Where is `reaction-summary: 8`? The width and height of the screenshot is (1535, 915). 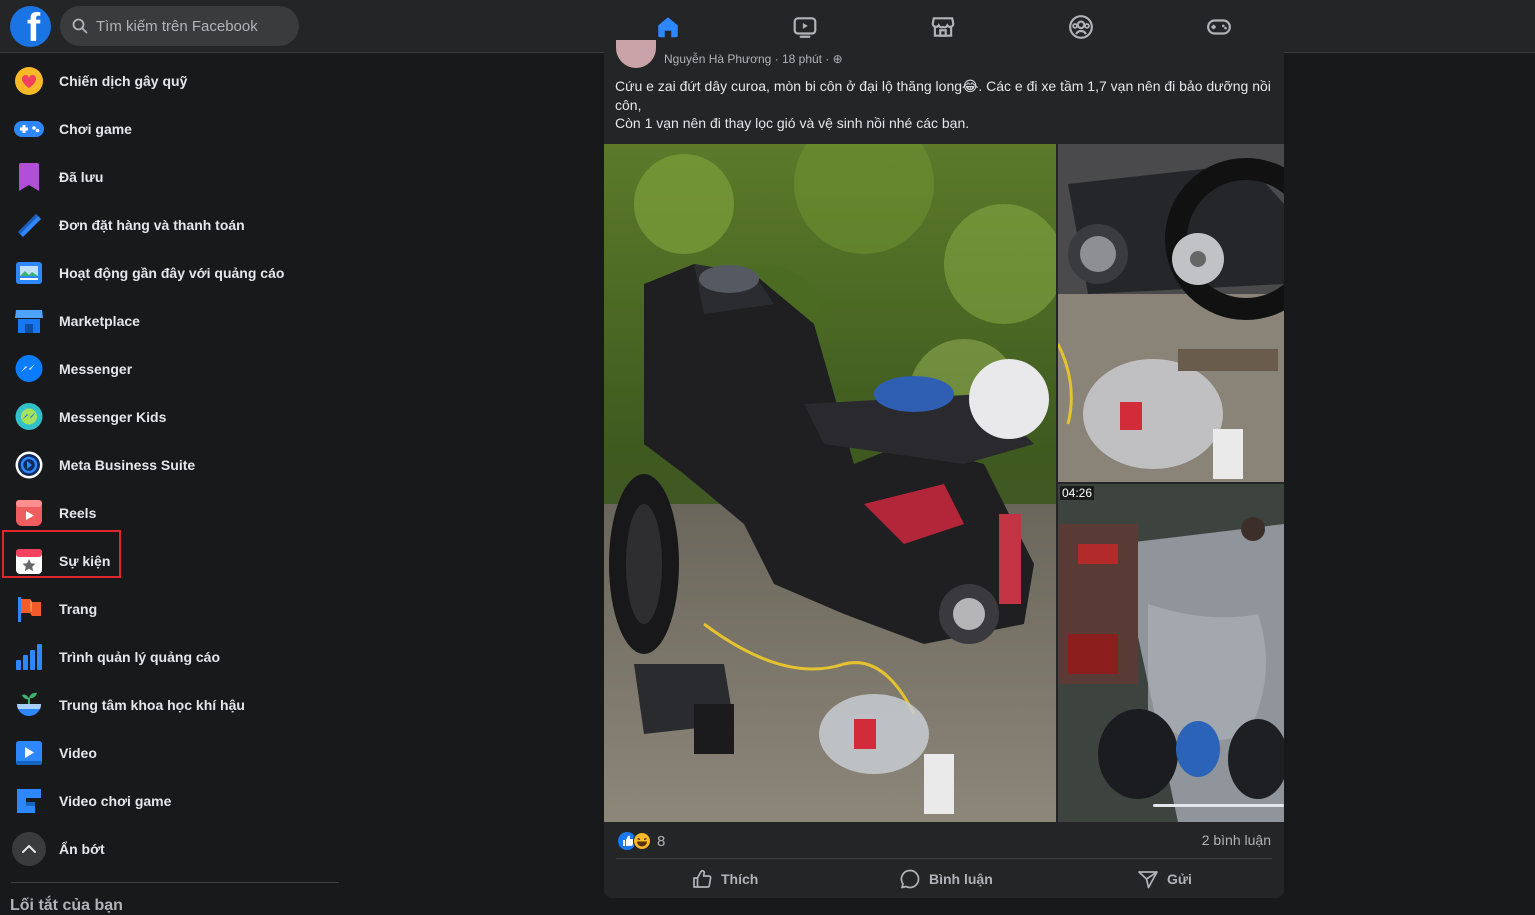 reaction-summary: 8 is located at coordinates (641, 841).